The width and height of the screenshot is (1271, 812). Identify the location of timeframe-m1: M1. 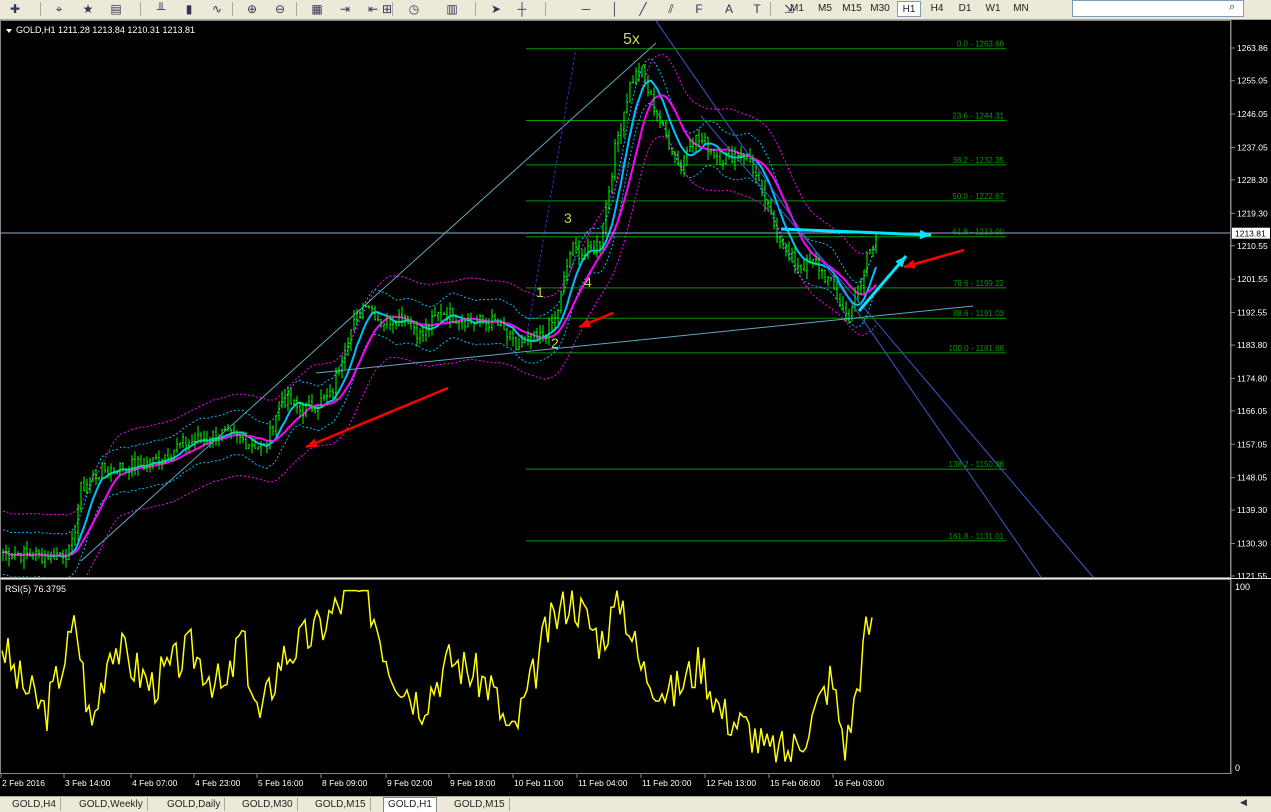
(797, 9).